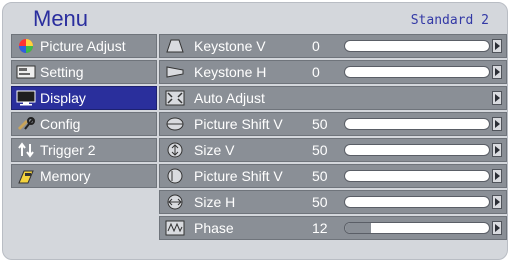 This screenshot has width=512, height=264. Describe the element at coordinates (333, 124) in the screenshot. I see `setting-row-picture-shift-v: Picture Shift V 50` at that location.